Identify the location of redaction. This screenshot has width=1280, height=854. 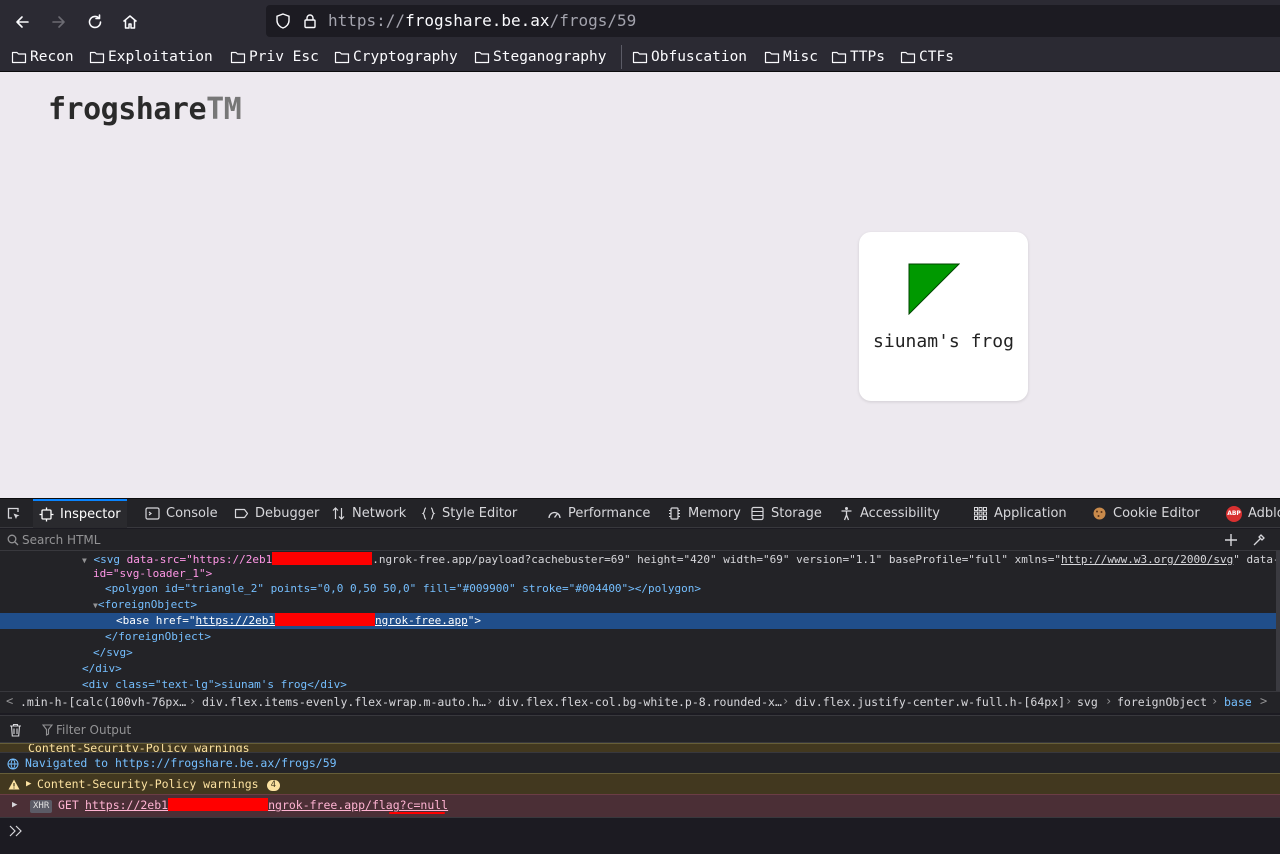
(218, 804).